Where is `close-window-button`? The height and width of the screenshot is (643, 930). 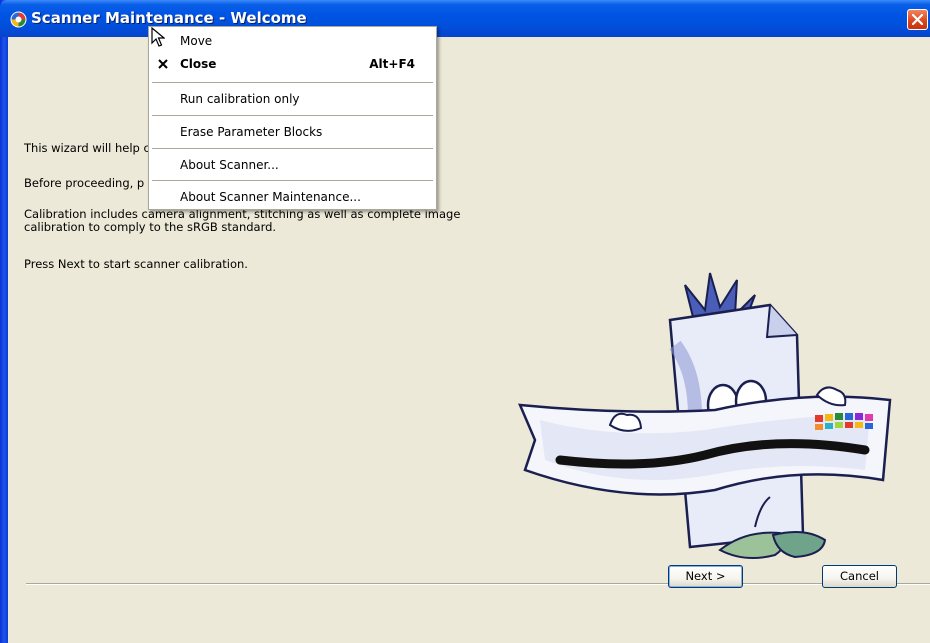 close-window-button is located at coordinates (917, 19).